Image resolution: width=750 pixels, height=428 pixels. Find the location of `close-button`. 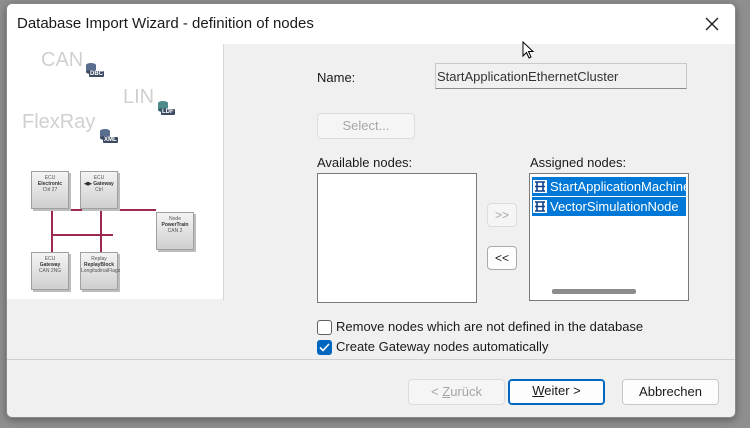

close-button is located at coordinates (712, 24).